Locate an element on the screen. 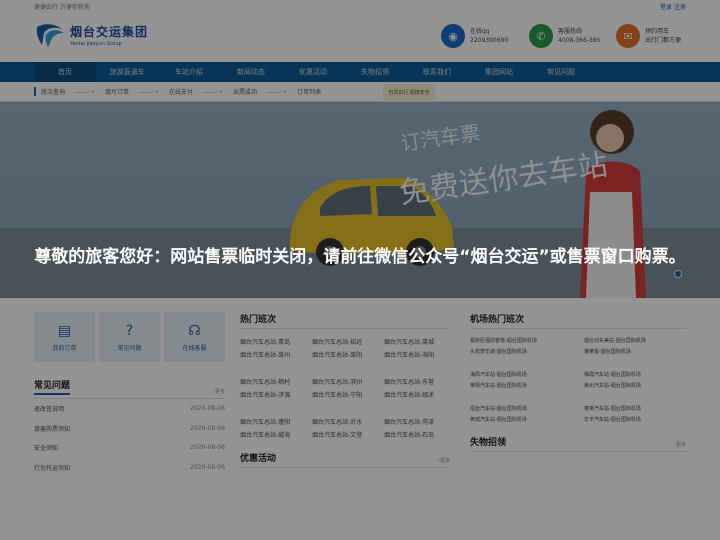 This screenshot has height=540, width=720. nav-stations: 车站介绍 is located at coordinates (189, 72).